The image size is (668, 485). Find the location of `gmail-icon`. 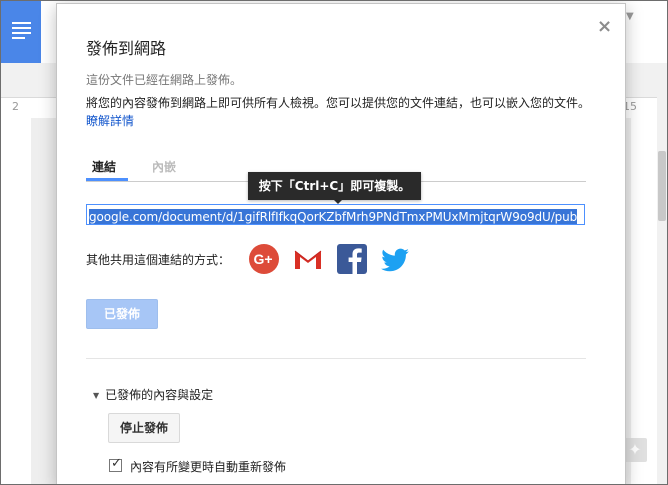

gmail-icon is located at coordinates (308, 259).